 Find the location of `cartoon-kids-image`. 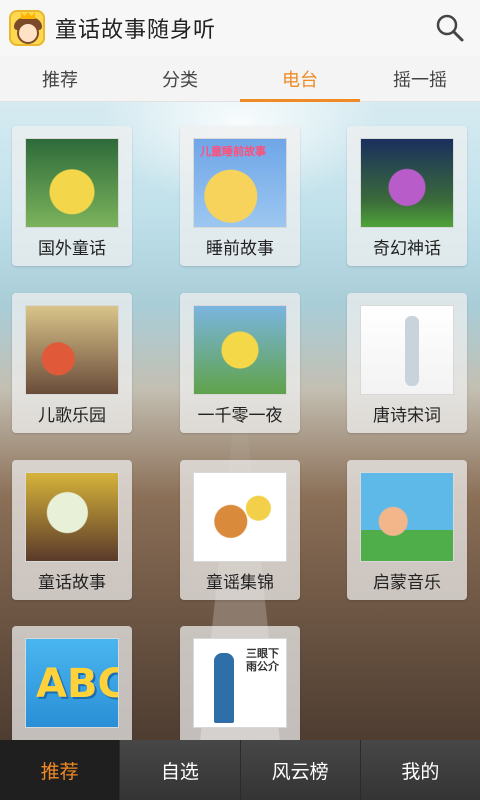

cartoon-kids-image is located at coordinates (72, 350).